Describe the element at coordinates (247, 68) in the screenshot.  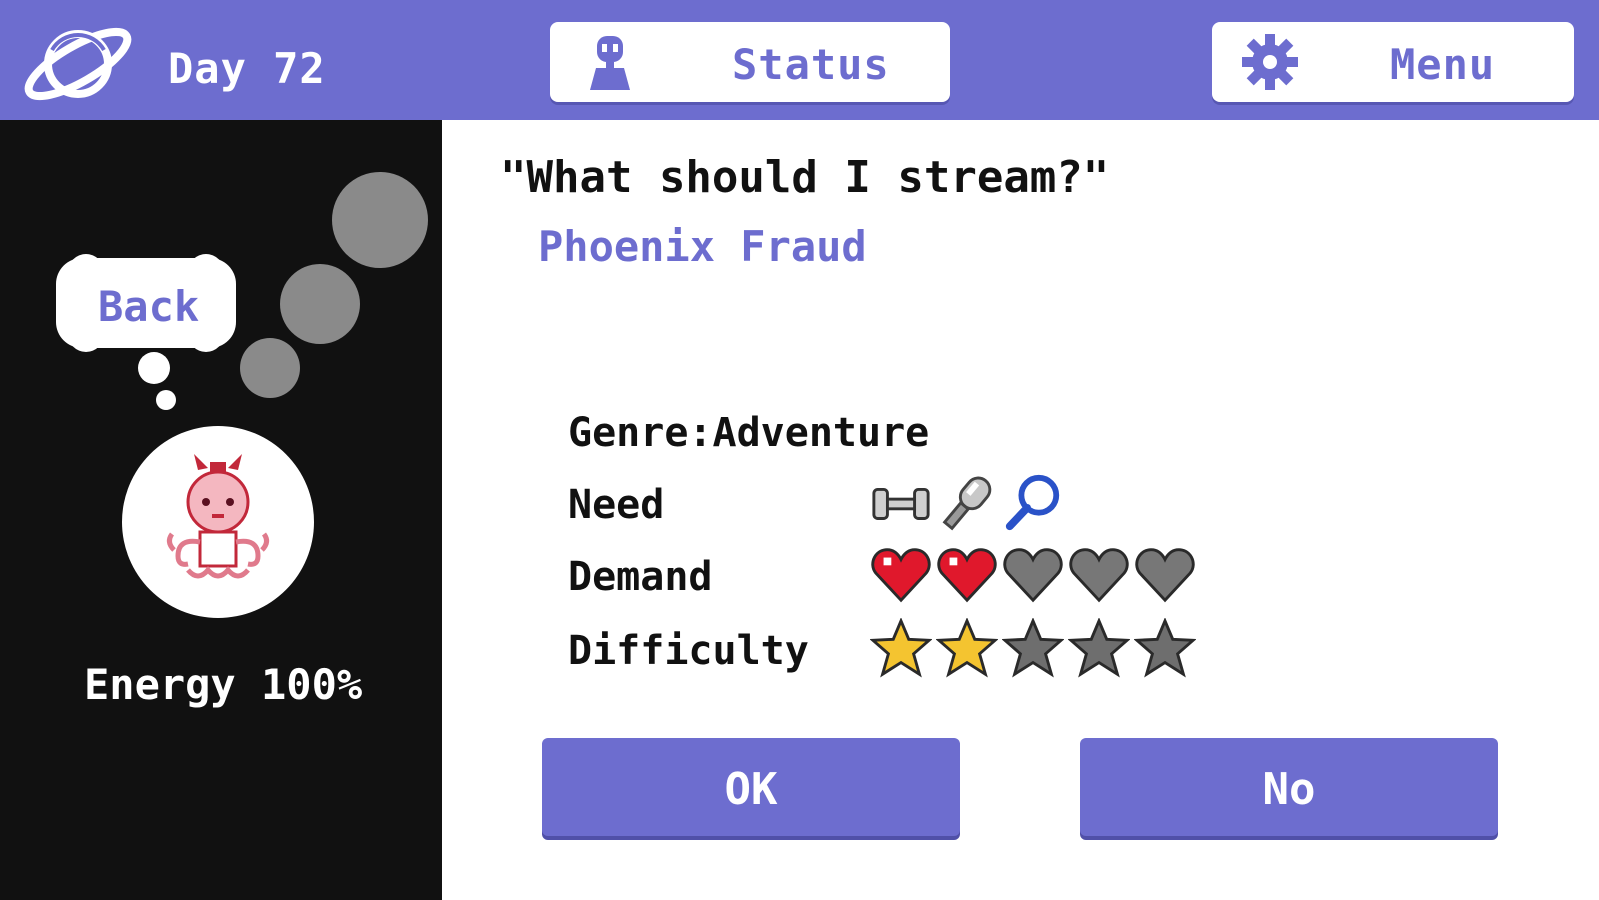
I see `day-counter: Day 72` at that location.